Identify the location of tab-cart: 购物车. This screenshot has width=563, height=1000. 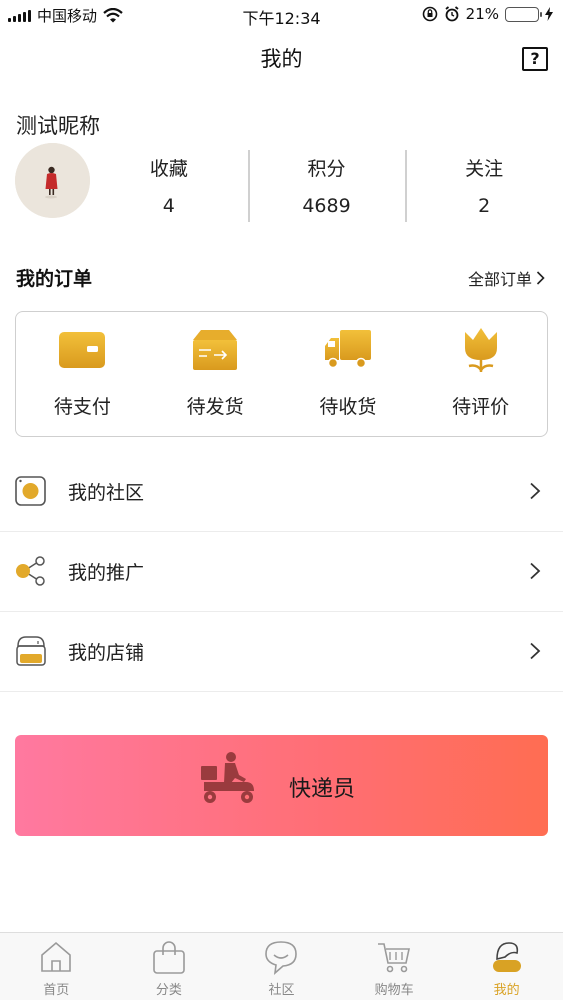
(394, 966).